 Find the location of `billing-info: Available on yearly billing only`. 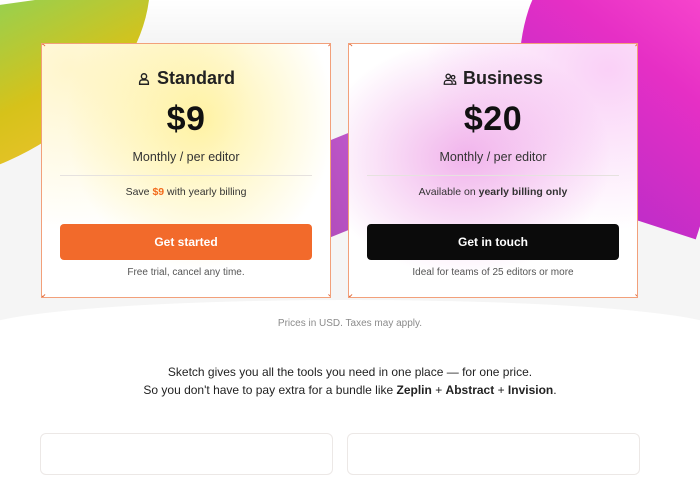

billing-info: Available on yearly billing only is located at coordinates (493, 192).